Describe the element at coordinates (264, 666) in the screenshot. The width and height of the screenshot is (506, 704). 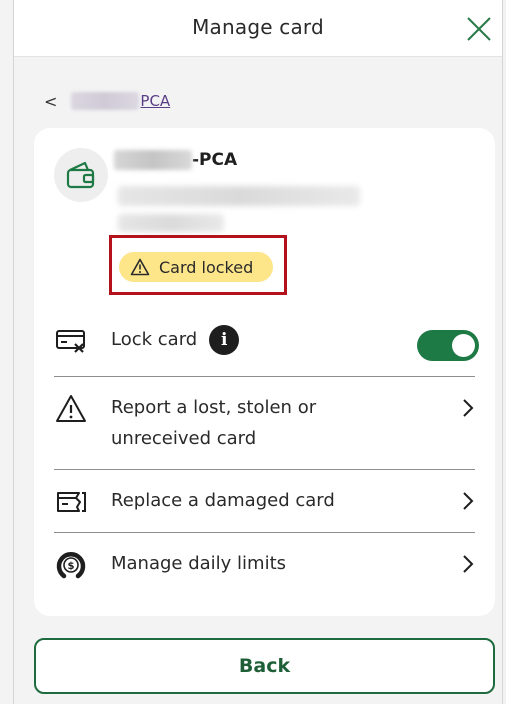
I see `back-button: Back` at that location.